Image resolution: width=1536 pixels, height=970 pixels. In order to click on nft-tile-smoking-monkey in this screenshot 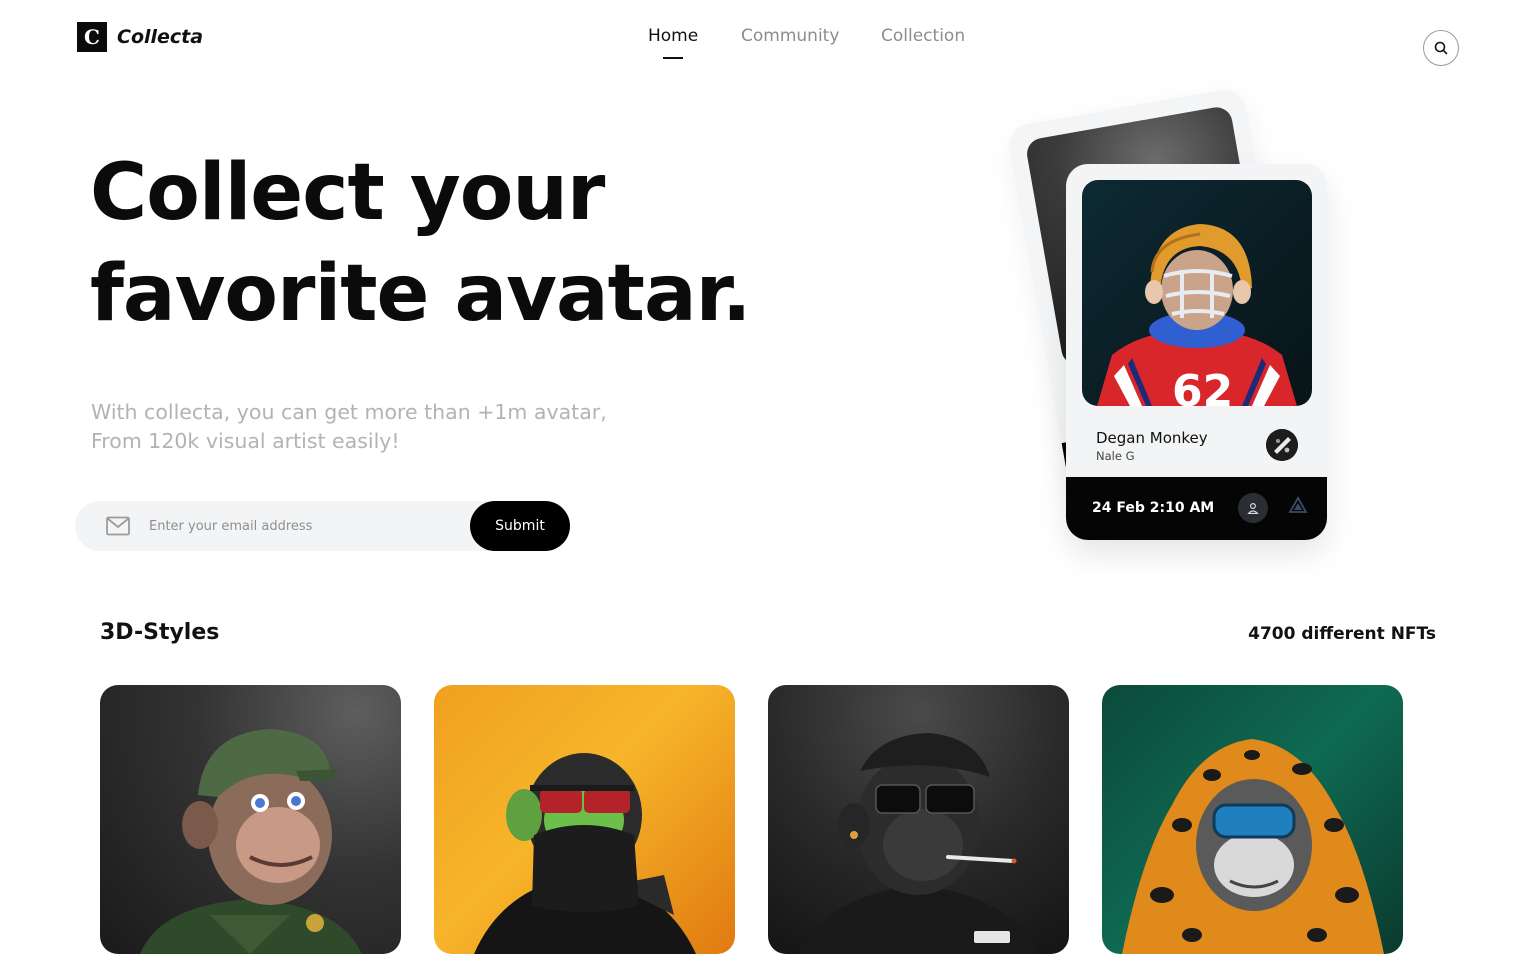, I will do `click(918, 819)`.